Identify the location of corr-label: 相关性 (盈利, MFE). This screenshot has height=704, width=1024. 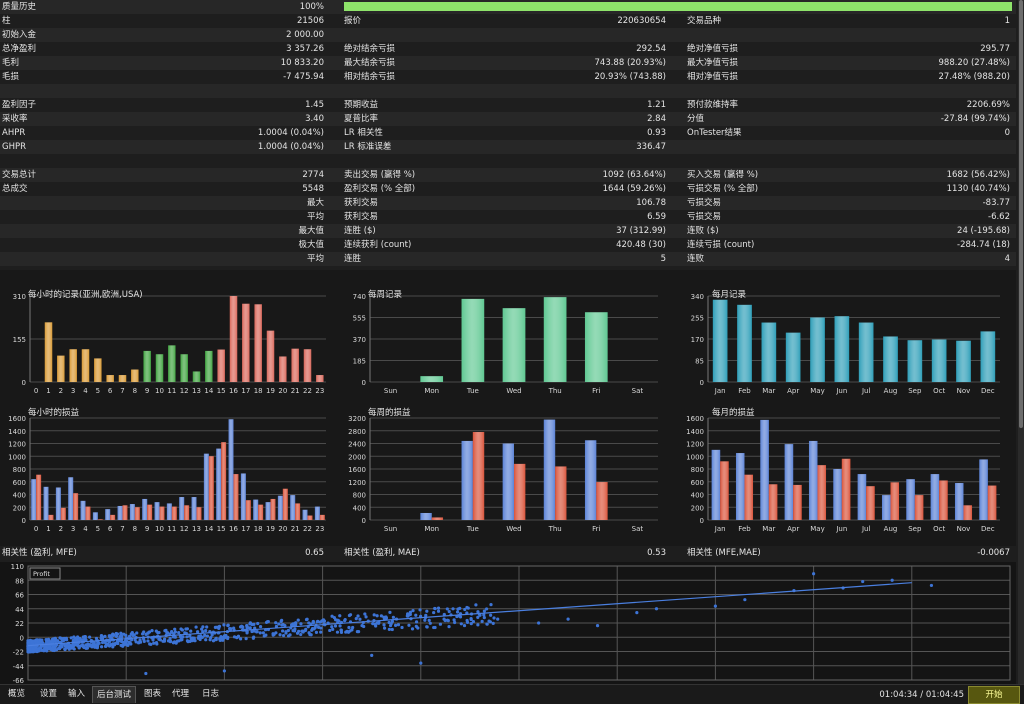
(39, 553).